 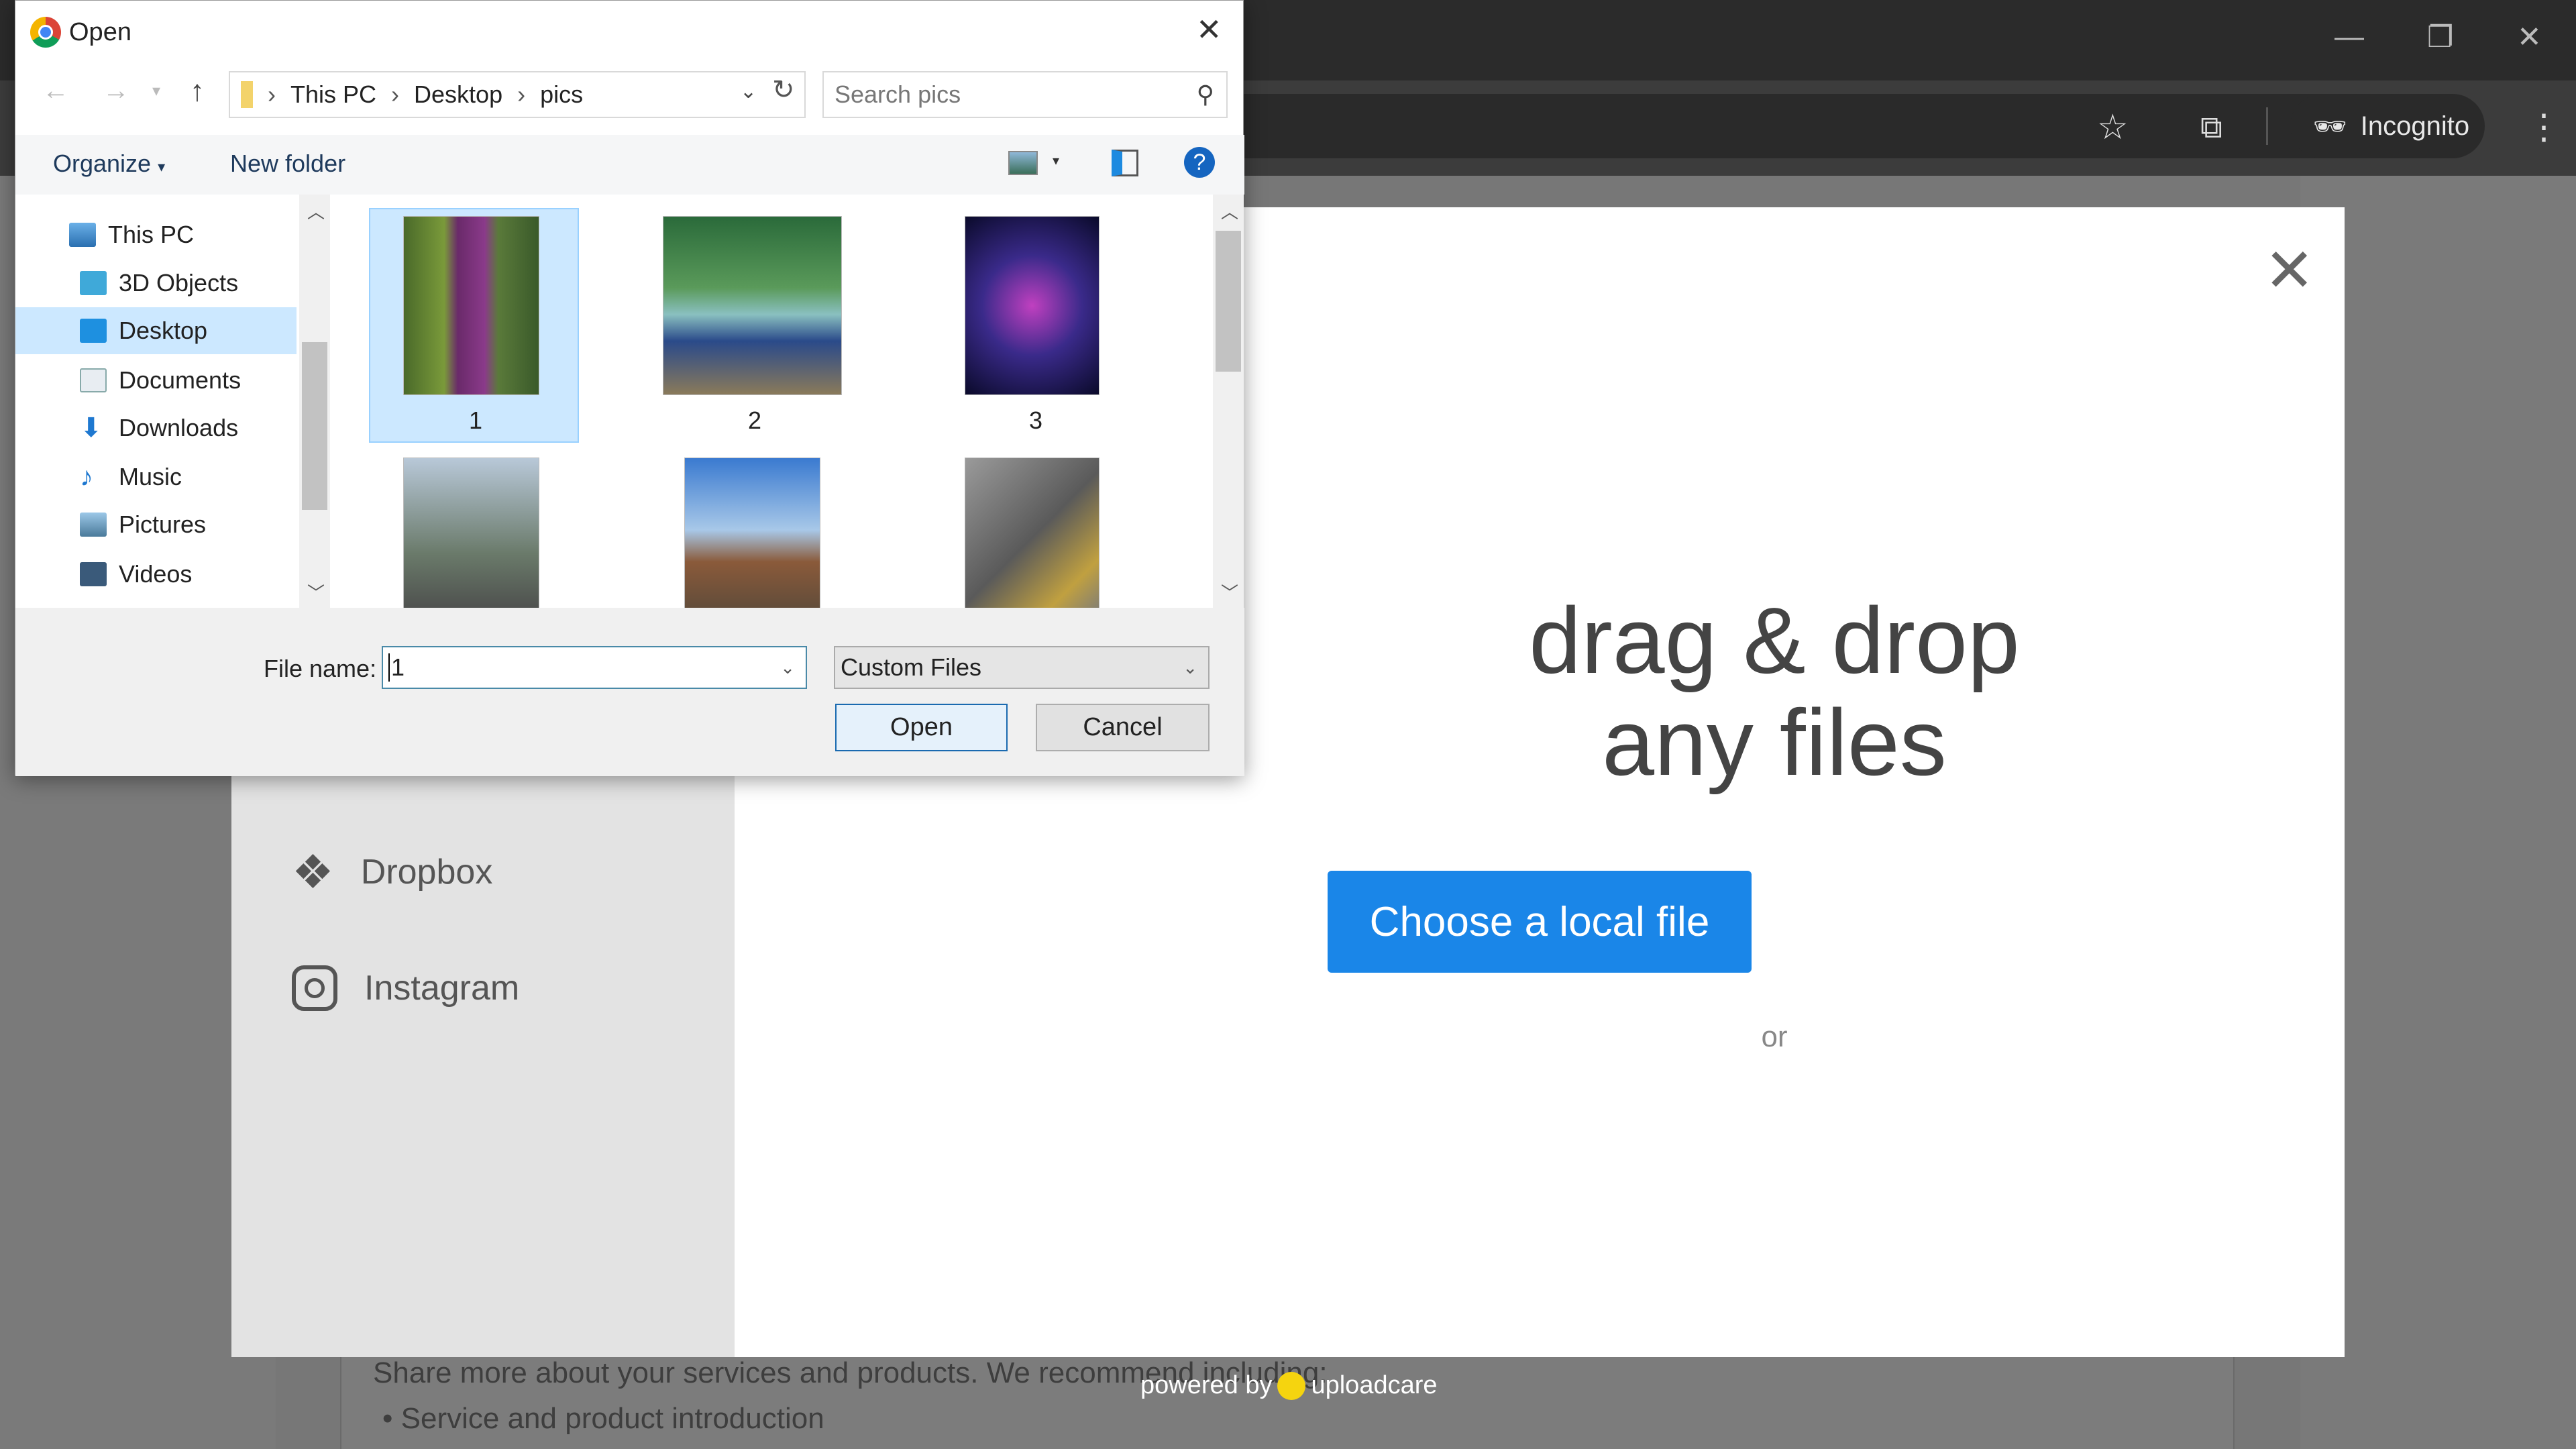 I want to click on source-instagram: Instagram, so click(x=405, y=988).